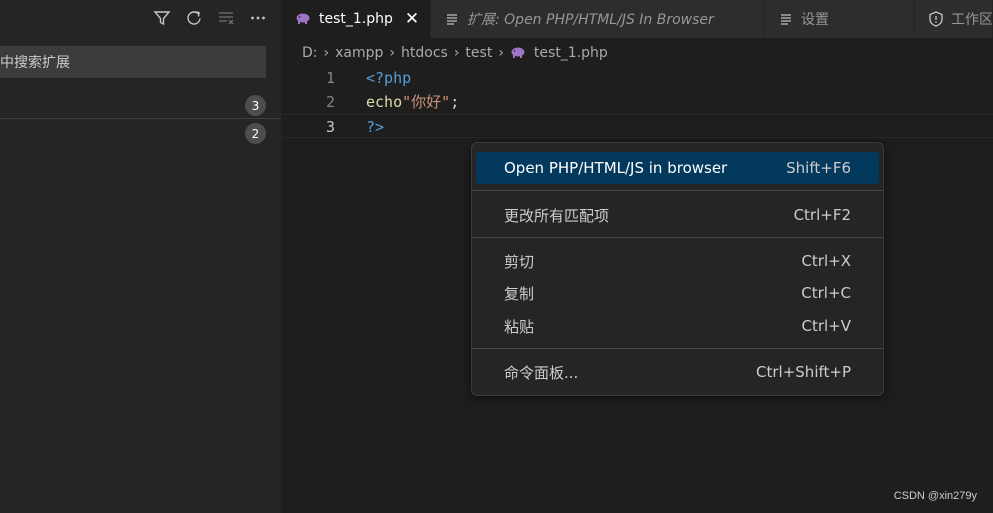 Image resolution: width=993 pixels, height=513 pixels. Describe the element at coordinates (840, 19) in the screenshot. I see `tab-settings: 设置` at that location.